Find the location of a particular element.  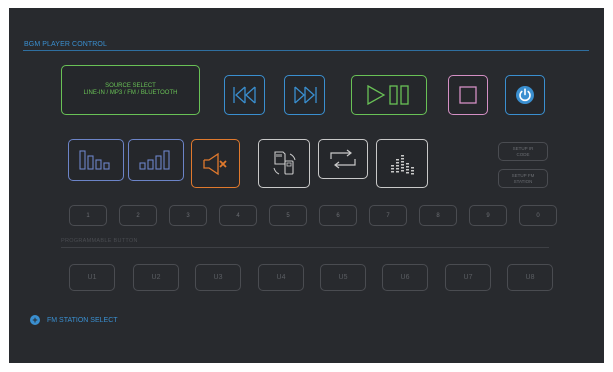

power-icon is located at coordinates (525, 95).